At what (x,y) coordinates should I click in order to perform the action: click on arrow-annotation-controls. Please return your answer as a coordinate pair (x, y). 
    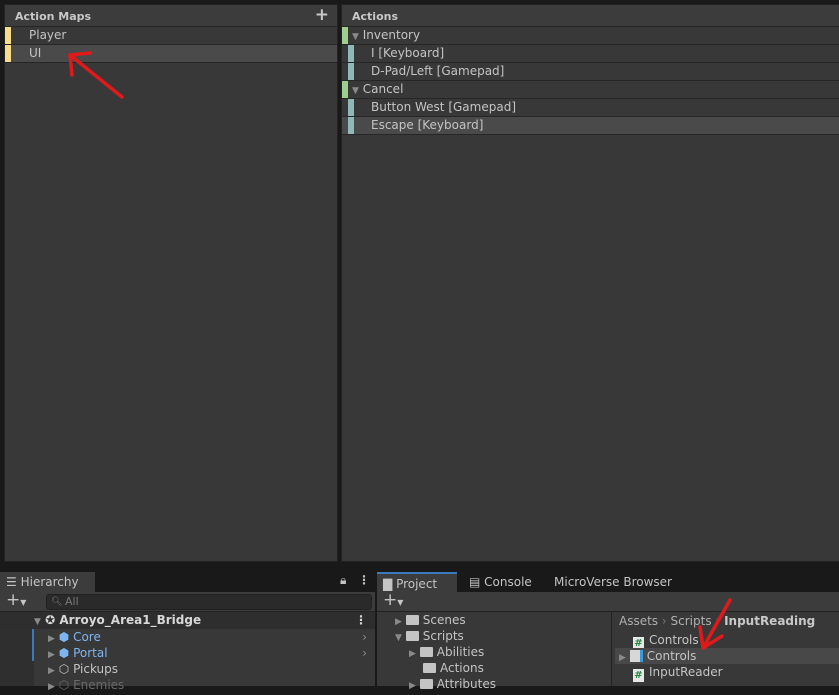
    Looking at the image, I should click on (715, 624).